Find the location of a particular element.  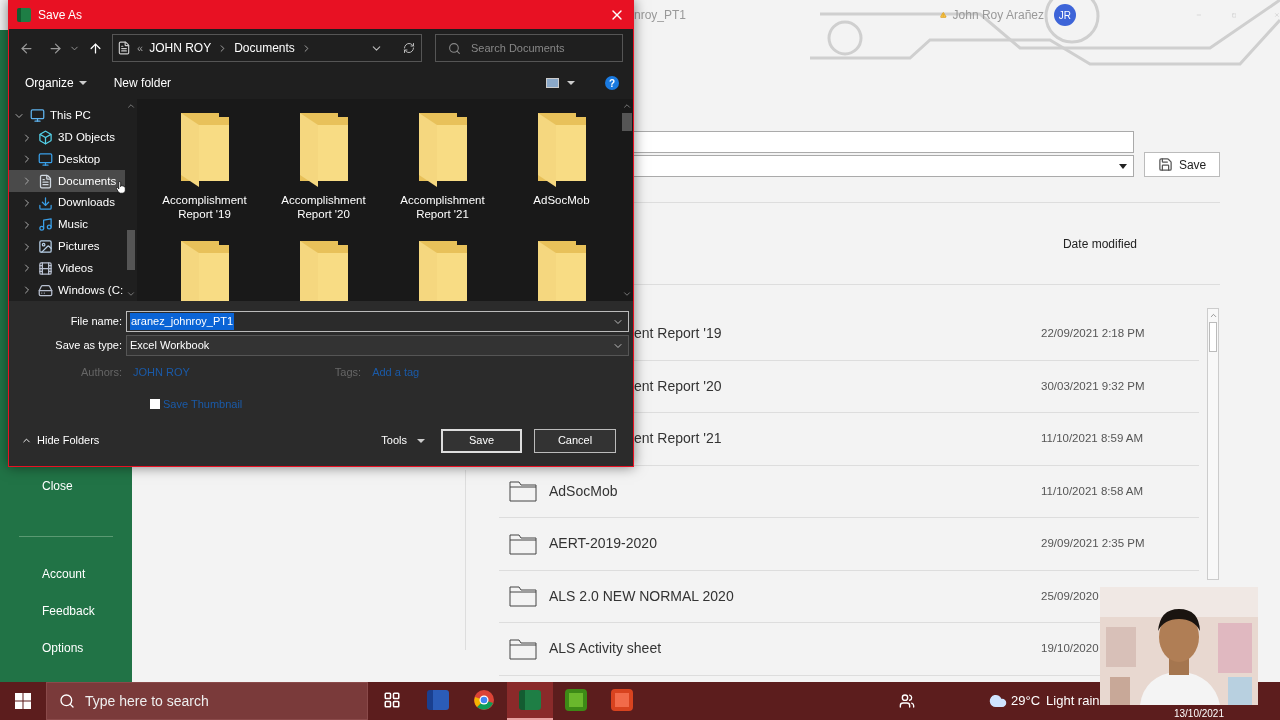

save-type-value: Excel Workbook is located at coordinates (170, 346).